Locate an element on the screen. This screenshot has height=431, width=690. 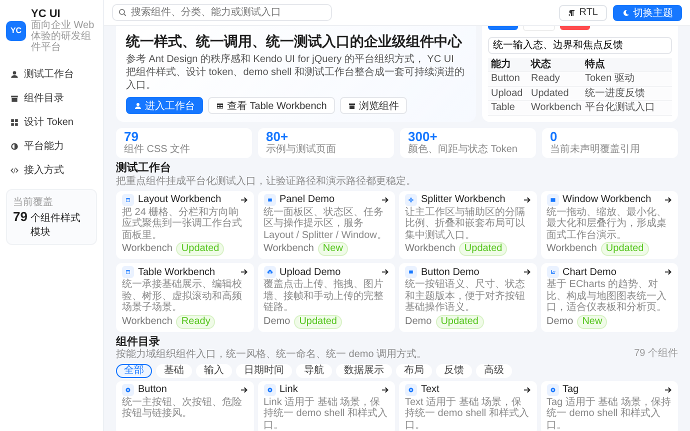
search-field: 搜索组件、分类、能力或测试入口 is located at coordinates (222, 12).